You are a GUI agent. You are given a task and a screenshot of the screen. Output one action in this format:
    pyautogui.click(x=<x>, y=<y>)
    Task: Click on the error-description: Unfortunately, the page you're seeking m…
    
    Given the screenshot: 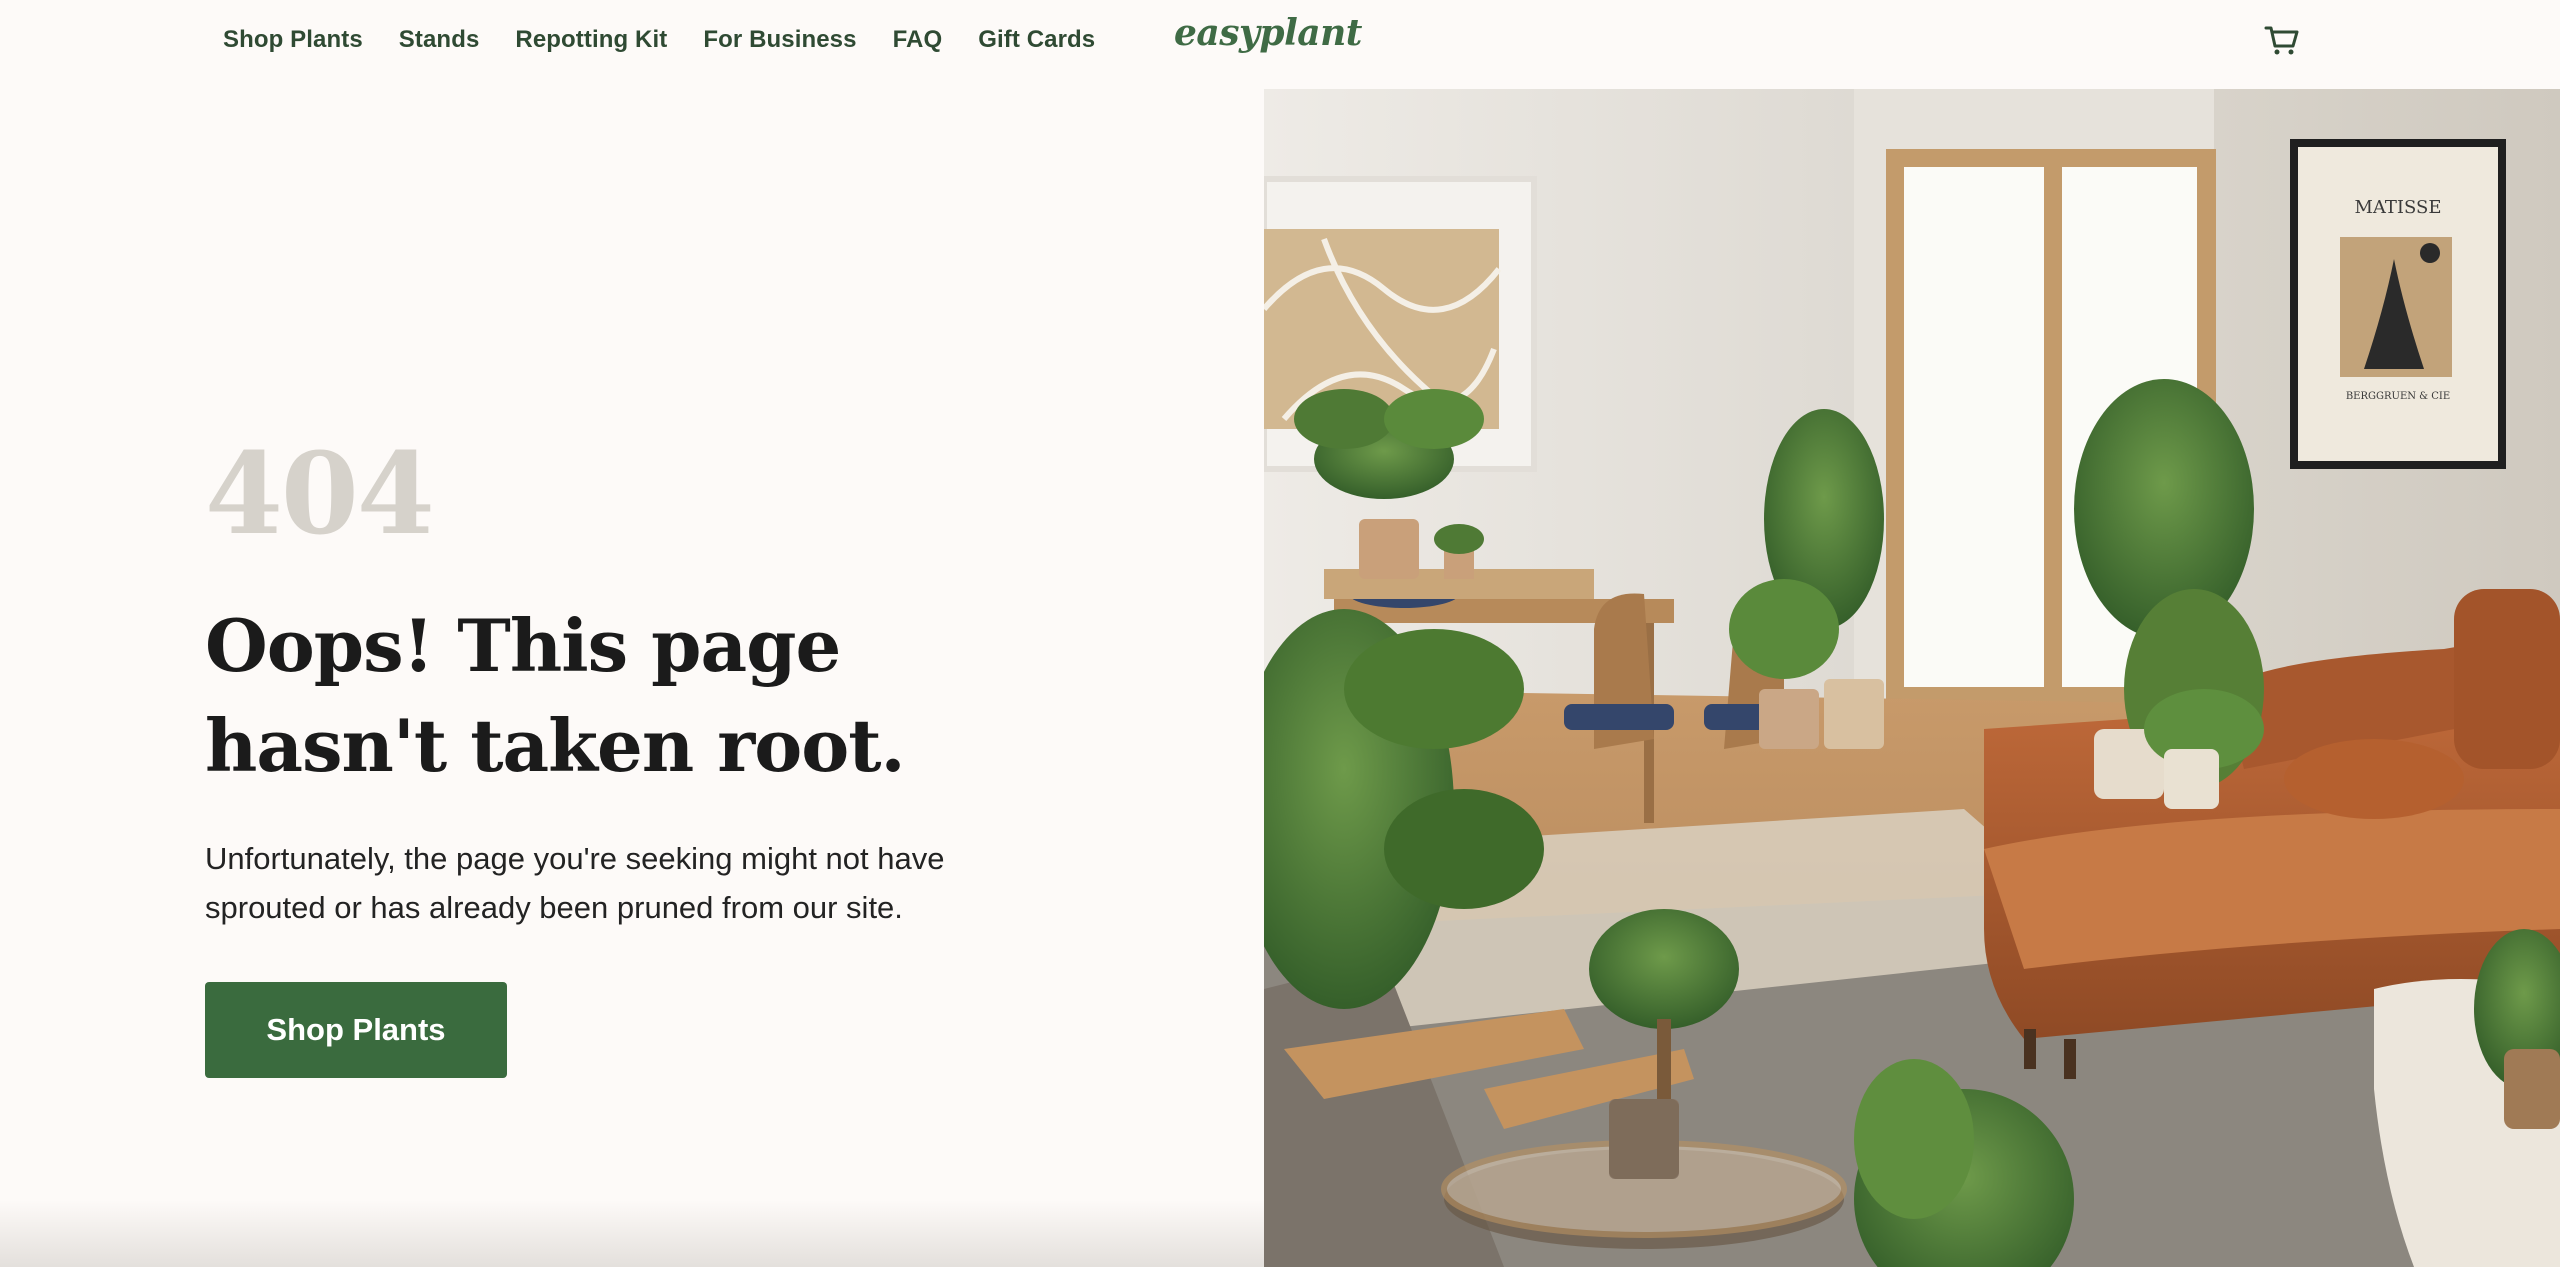 What is the action you would take?
    pyautogui.click(x=575, y=883)
    